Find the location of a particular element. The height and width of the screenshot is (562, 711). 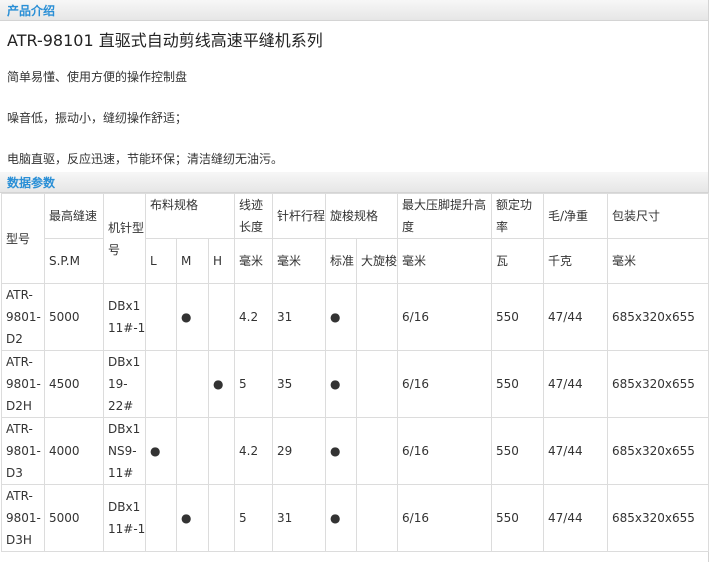

cell-model: ATR-9801-D2H is located at coordinates (23, 384).